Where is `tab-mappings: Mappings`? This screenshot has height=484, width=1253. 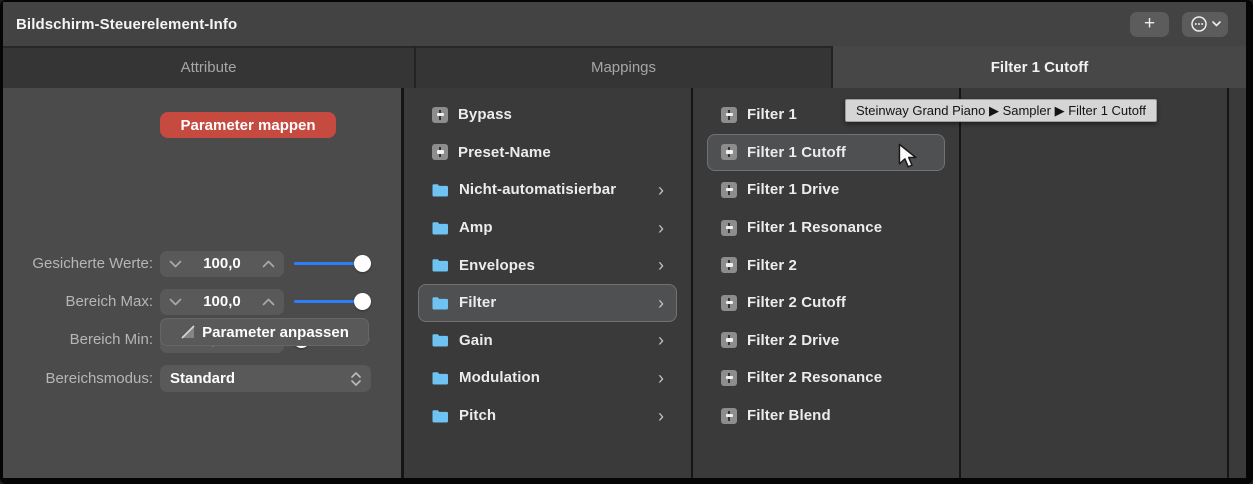
tab-mappings: Mappings is located at coordinates (623, 67).